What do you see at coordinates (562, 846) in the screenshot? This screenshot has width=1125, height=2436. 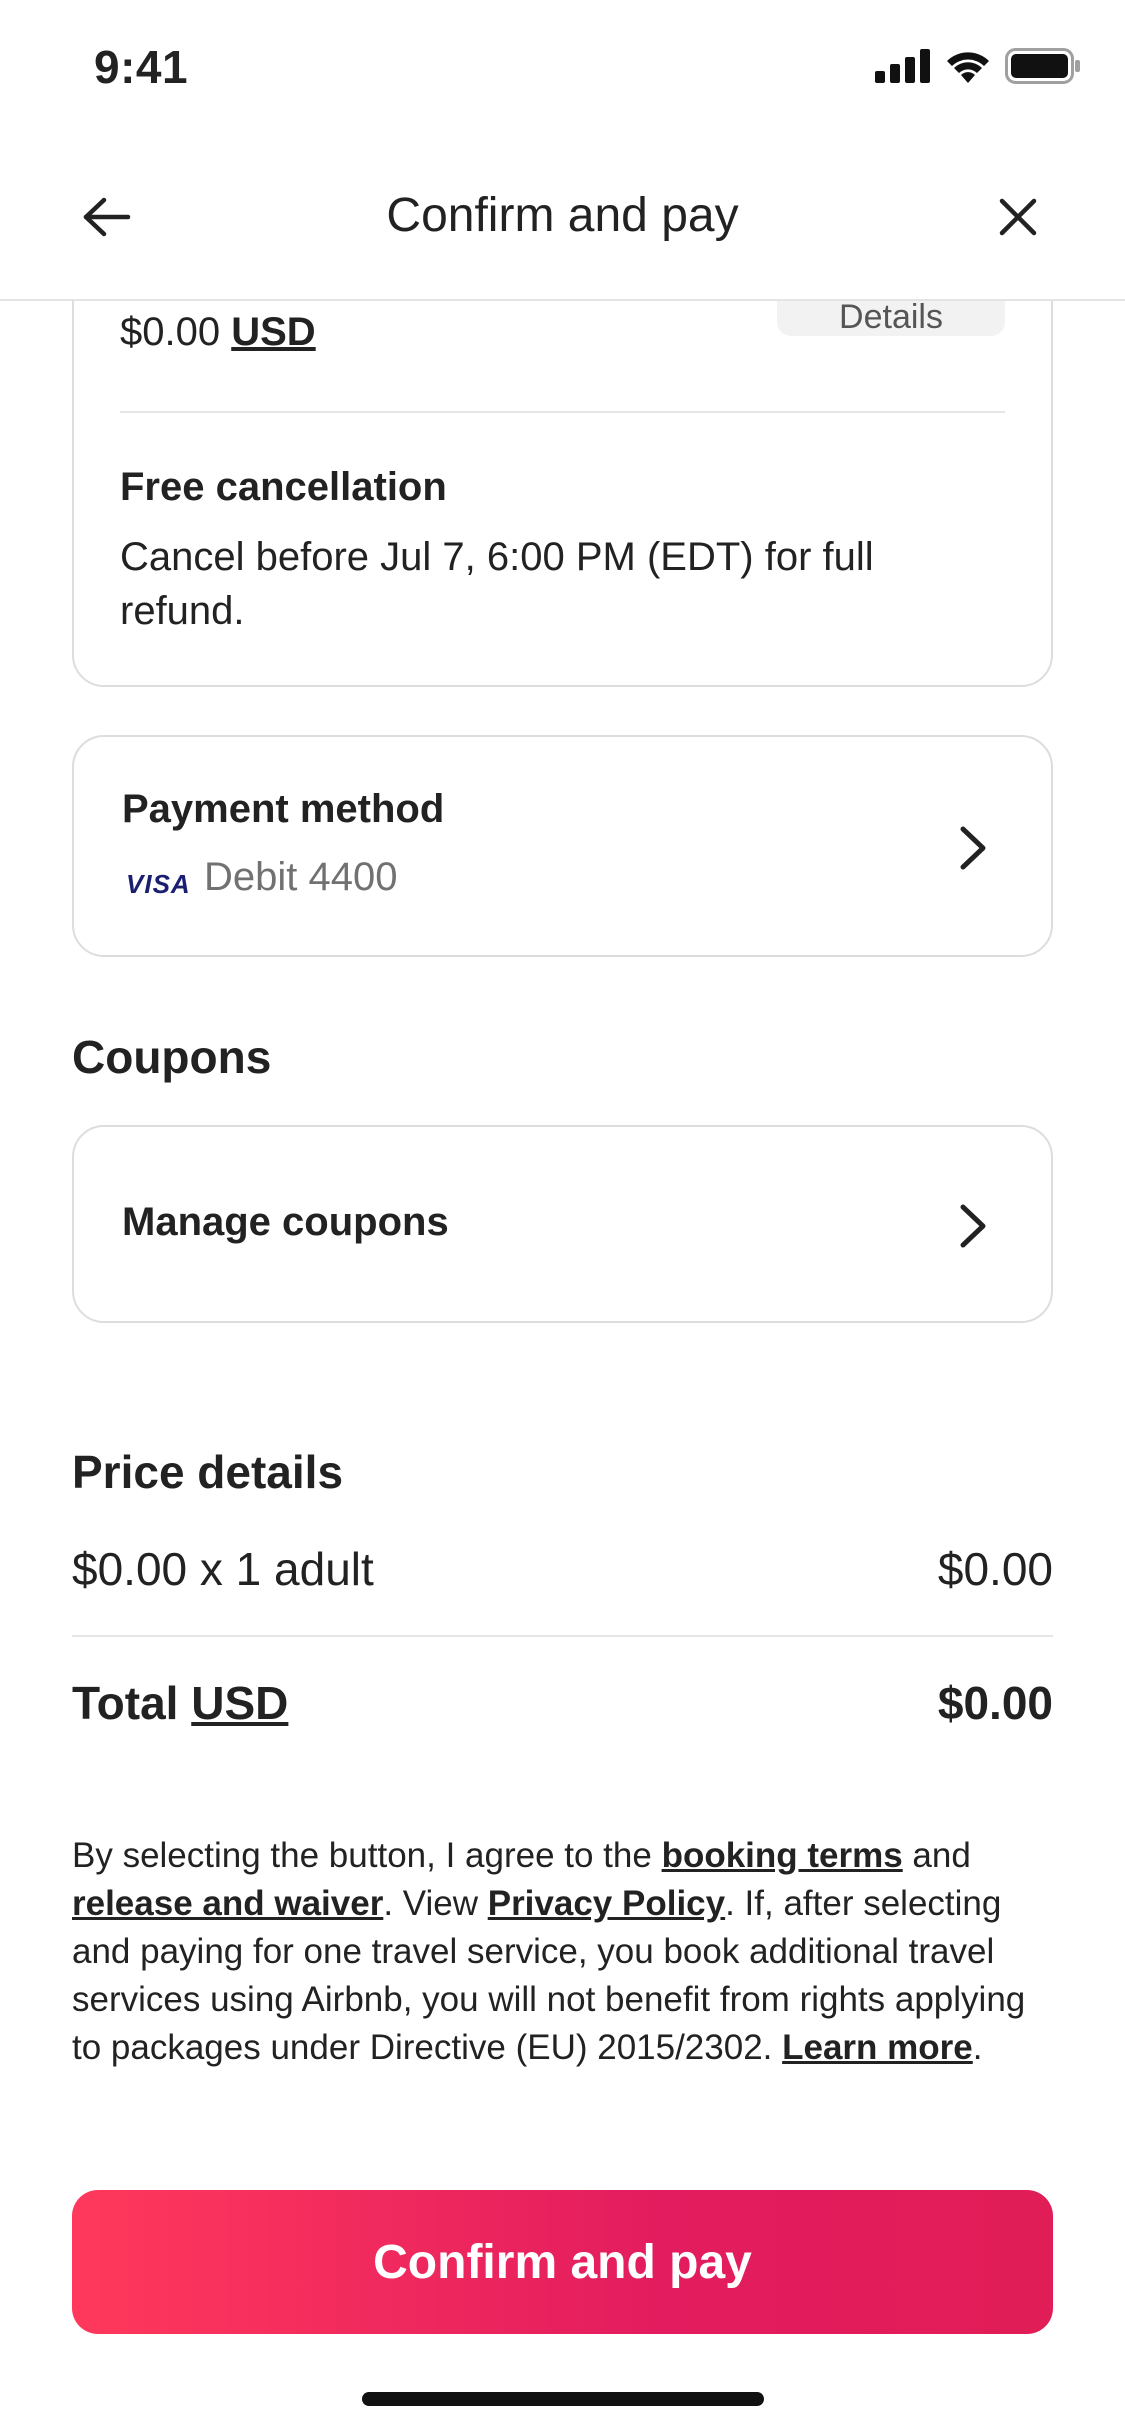 I see `payment-method-card: Payment method VISA Debit 4400` at bounding box center [562, 846].